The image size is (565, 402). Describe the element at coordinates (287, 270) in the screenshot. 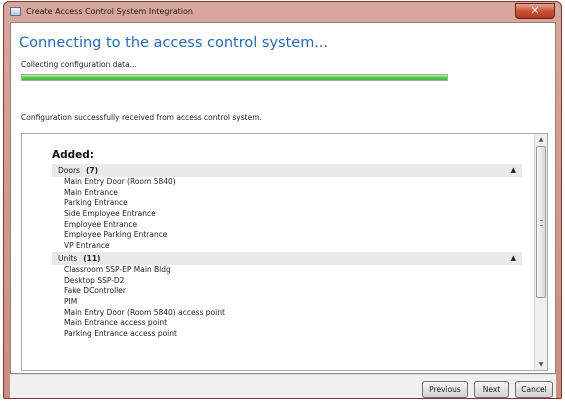

I see `list-item: Classroom SSP-EP Main Bldg` at that location.